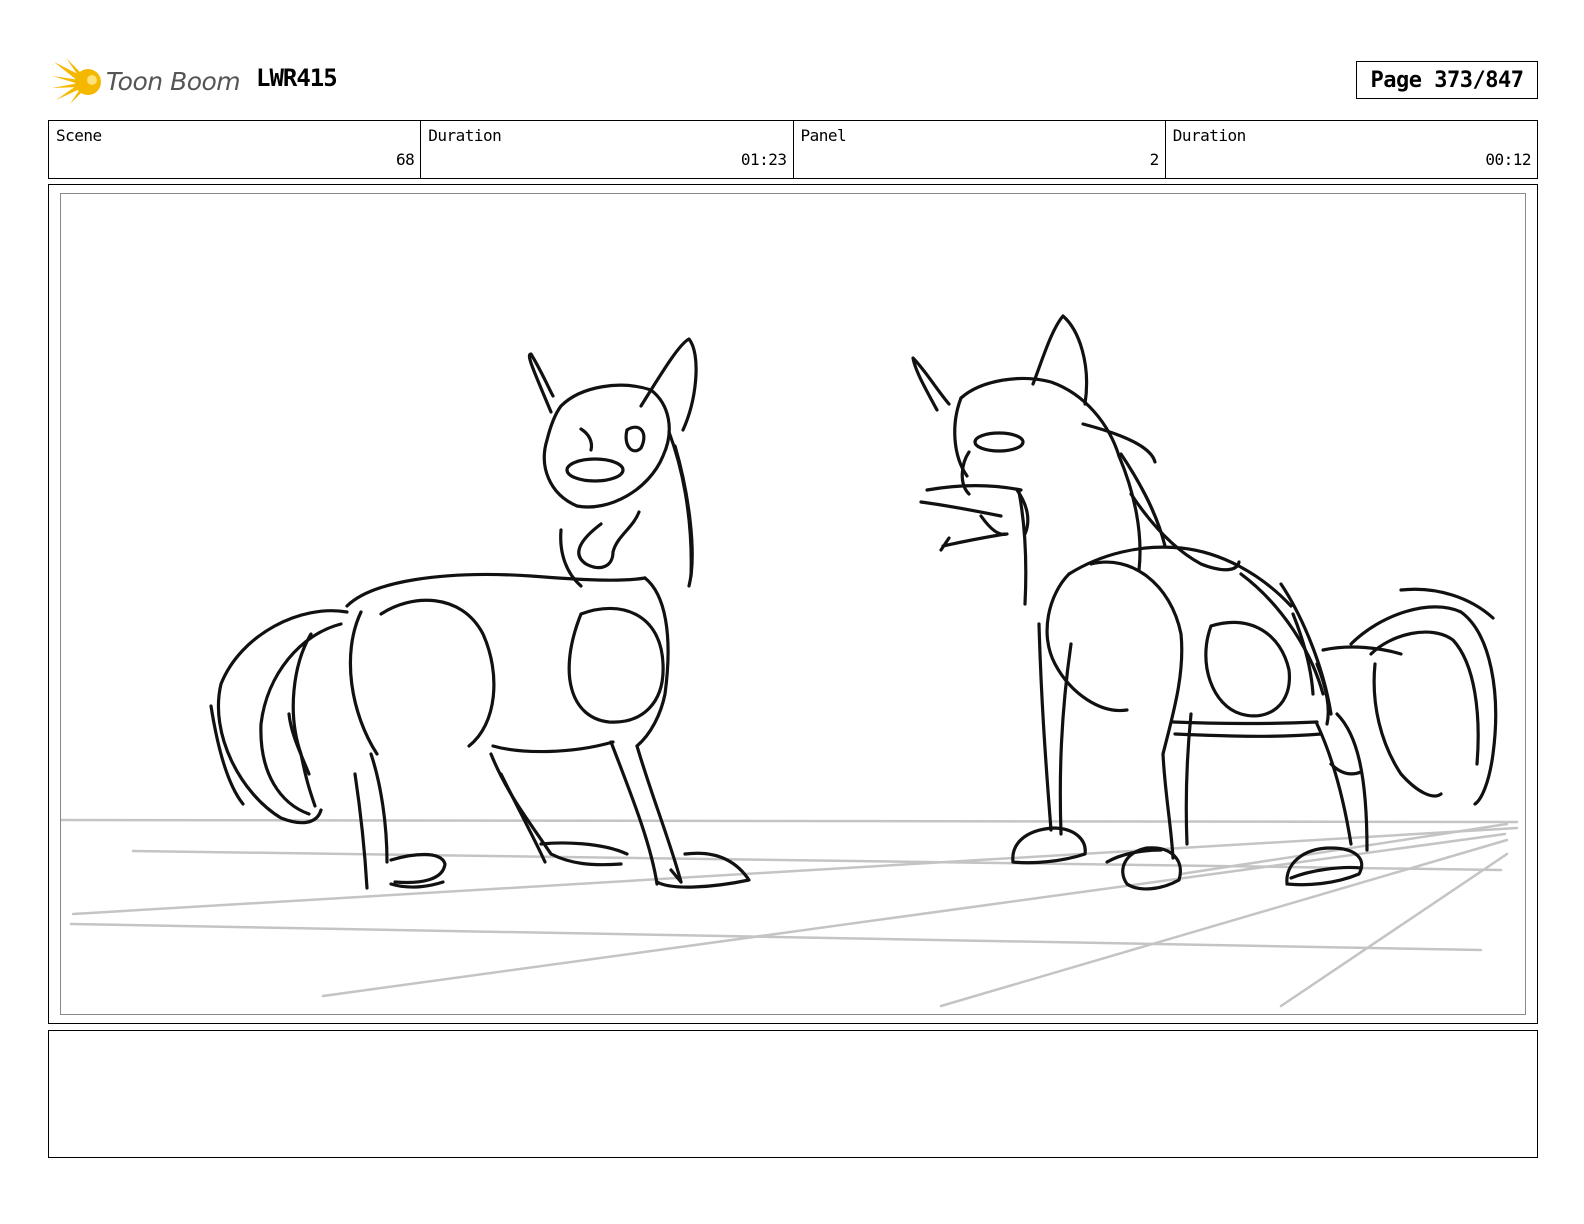 The image size is (1584, 1224). What do you see at coordinates (1508, 159) in the screenshot?
I see `panel-duration-value: 00:12` at bounding box center [1508, 159].